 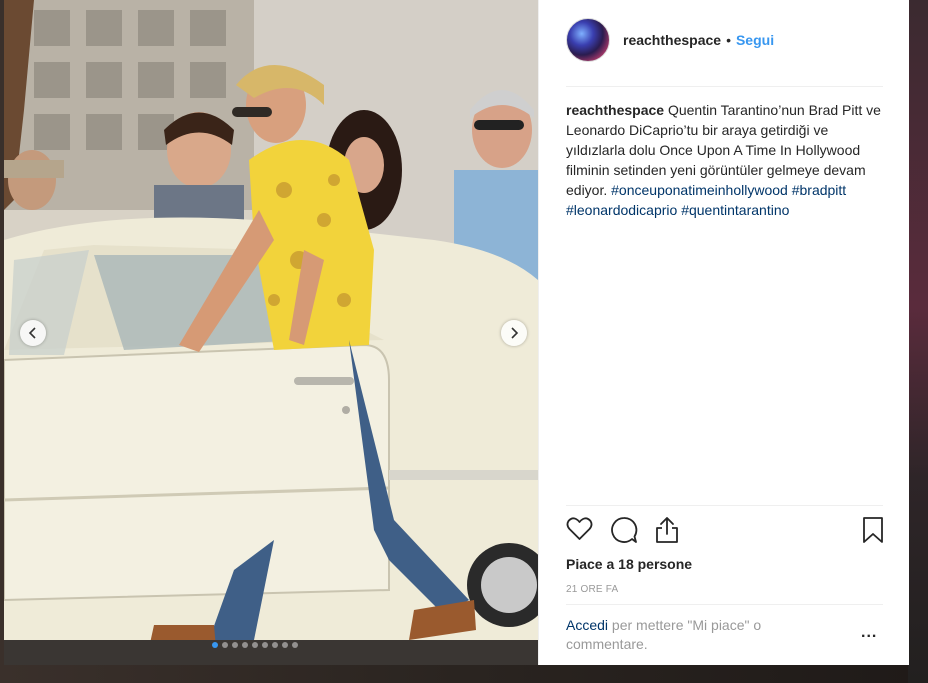 I want to click on carousel-indicator, so click(x=255, y=645).